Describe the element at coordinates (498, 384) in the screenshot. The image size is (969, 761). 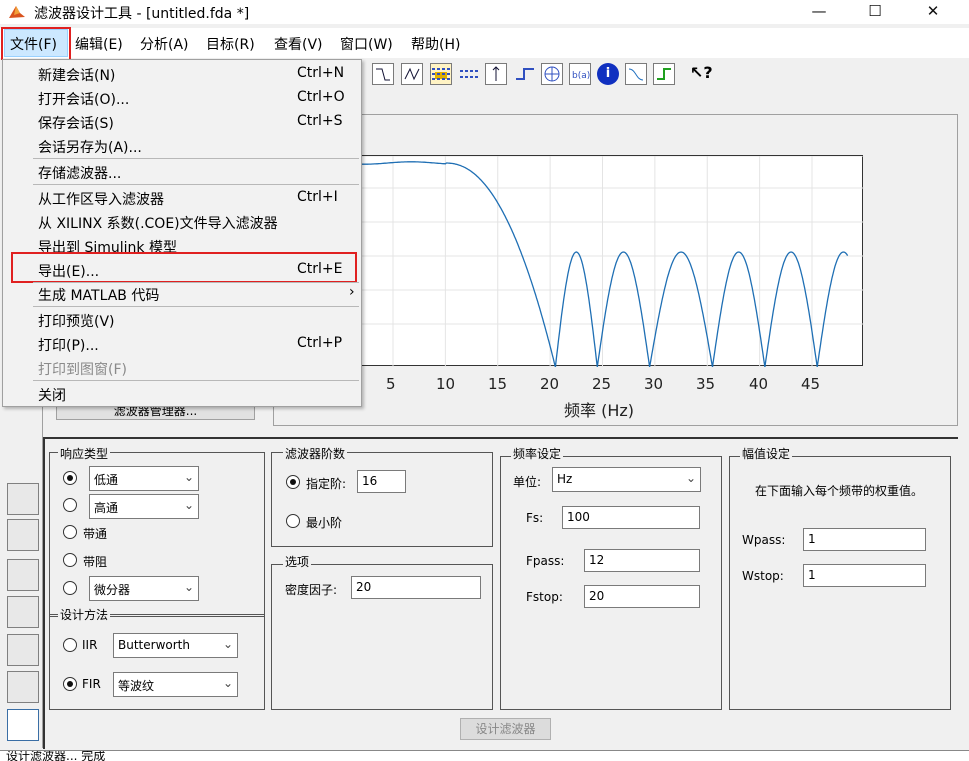
I see `x-tick-label: 15` at that location.